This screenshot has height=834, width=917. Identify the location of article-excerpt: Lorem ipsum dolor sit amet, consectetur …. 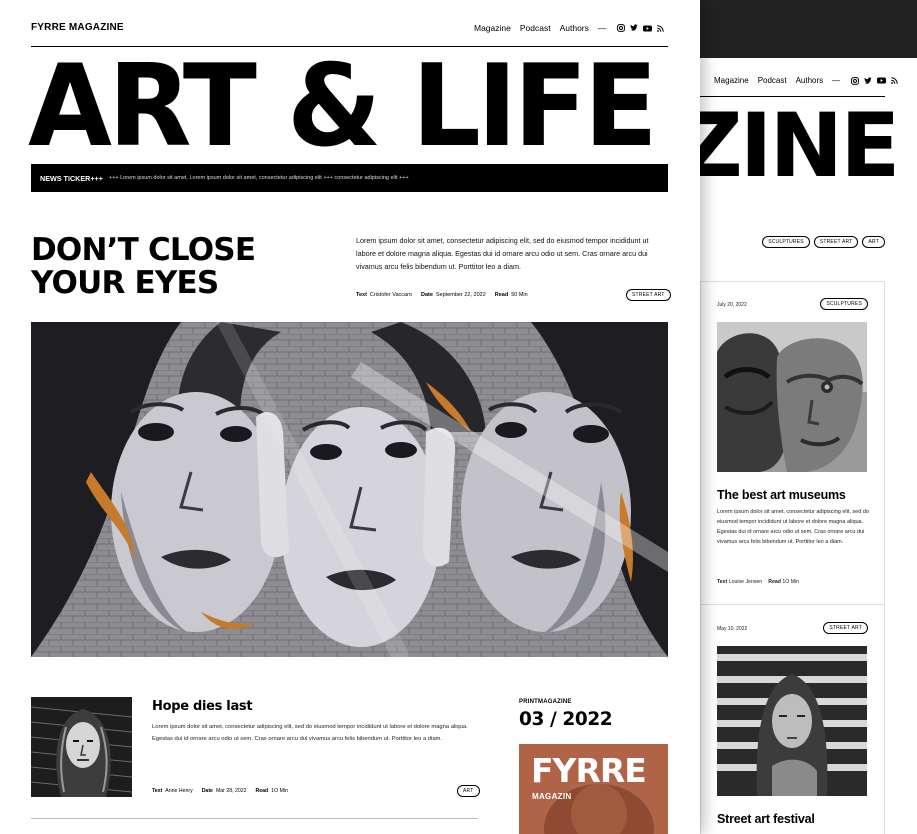
(310, 733).